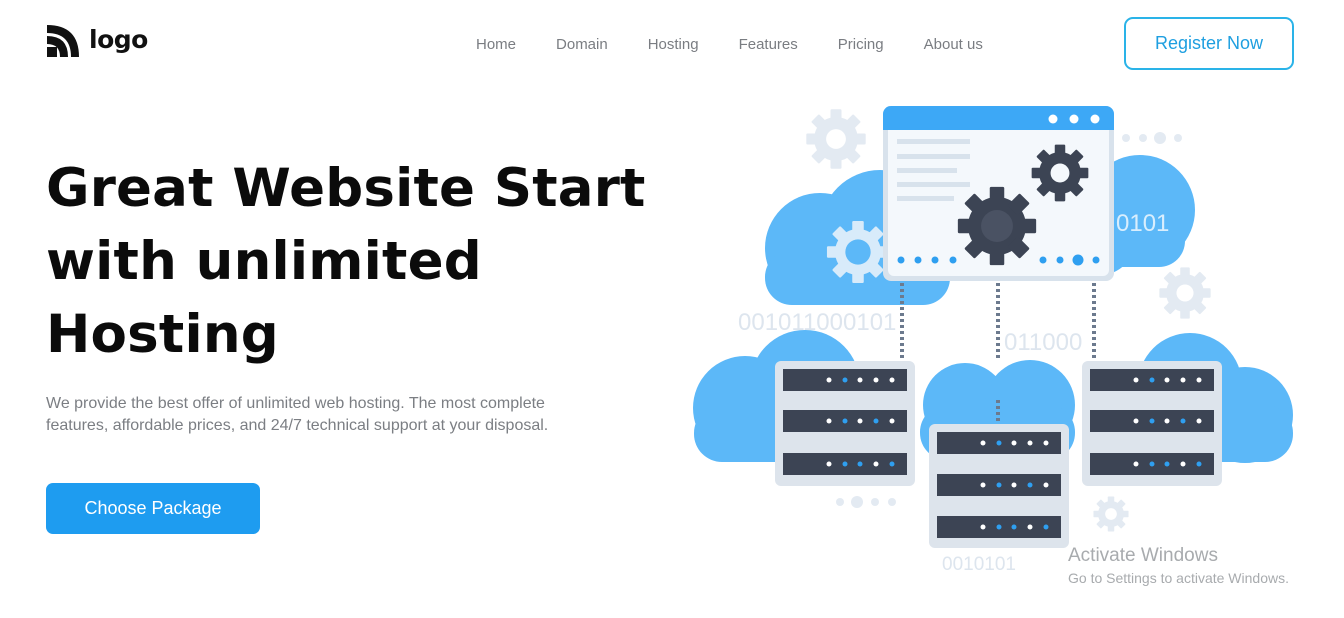 This screenshot has height=618, width=1344. What do you see at coordinates (1142, 223) in the screenshot?
I see `binary-text: 0101` at bounding box center [1142, 223].